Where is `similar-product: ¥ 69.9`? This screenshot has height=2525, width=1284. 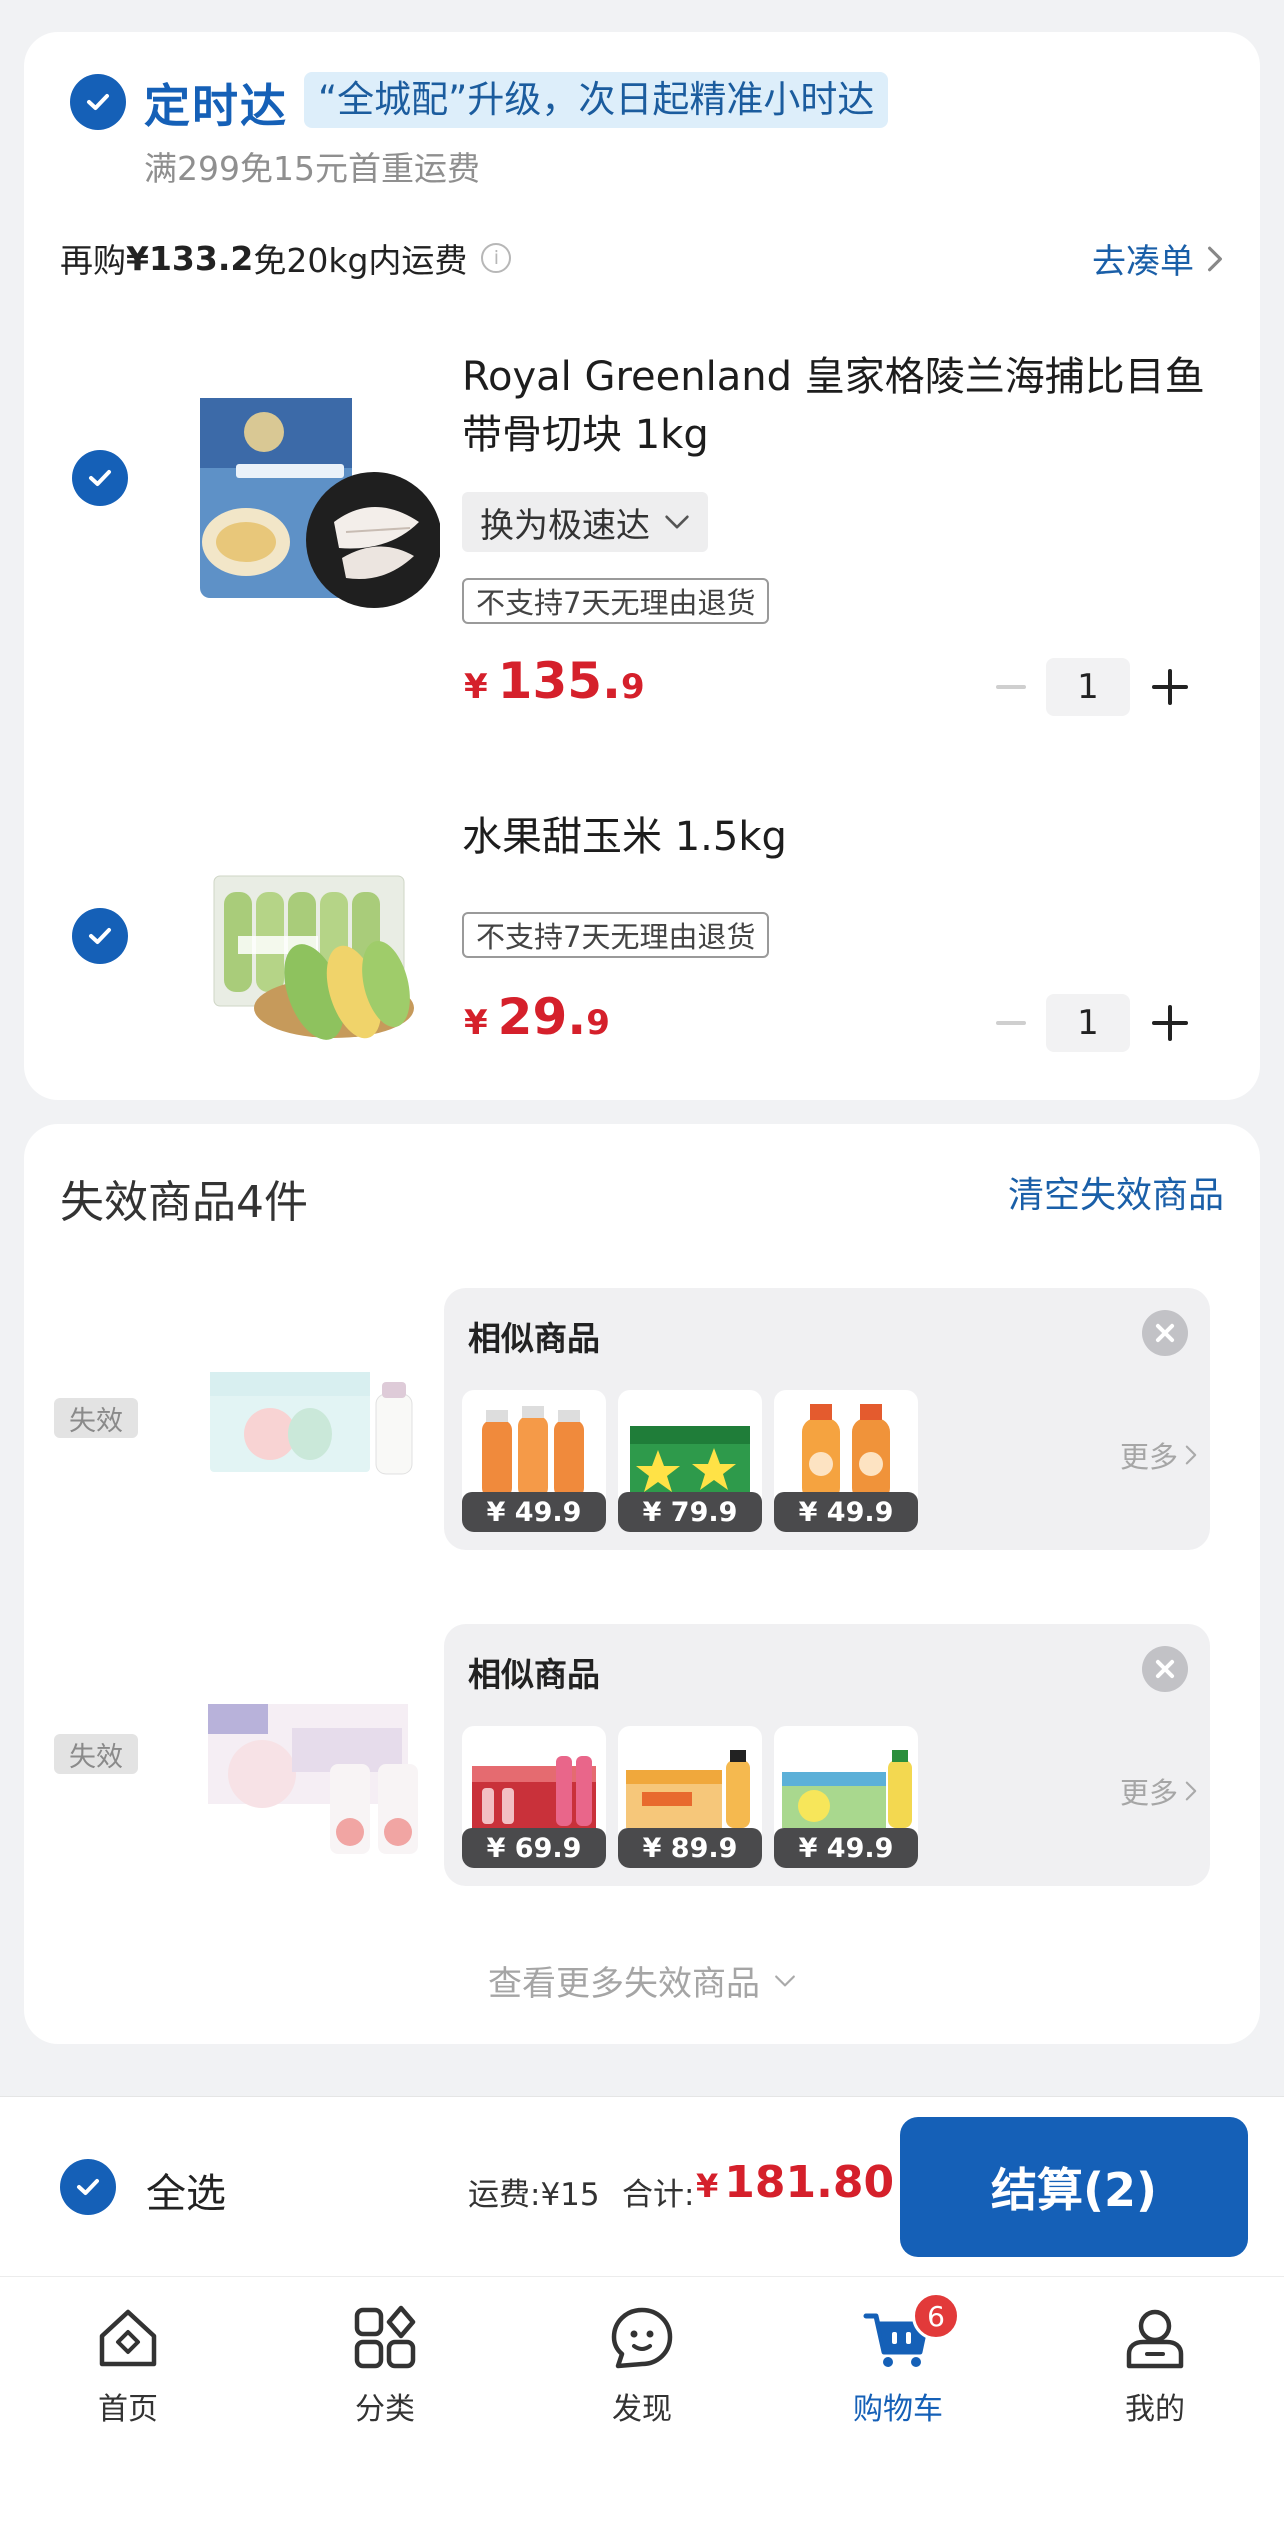 similar-product: ¥ 69.9 is located at coordinates (534, 1797).